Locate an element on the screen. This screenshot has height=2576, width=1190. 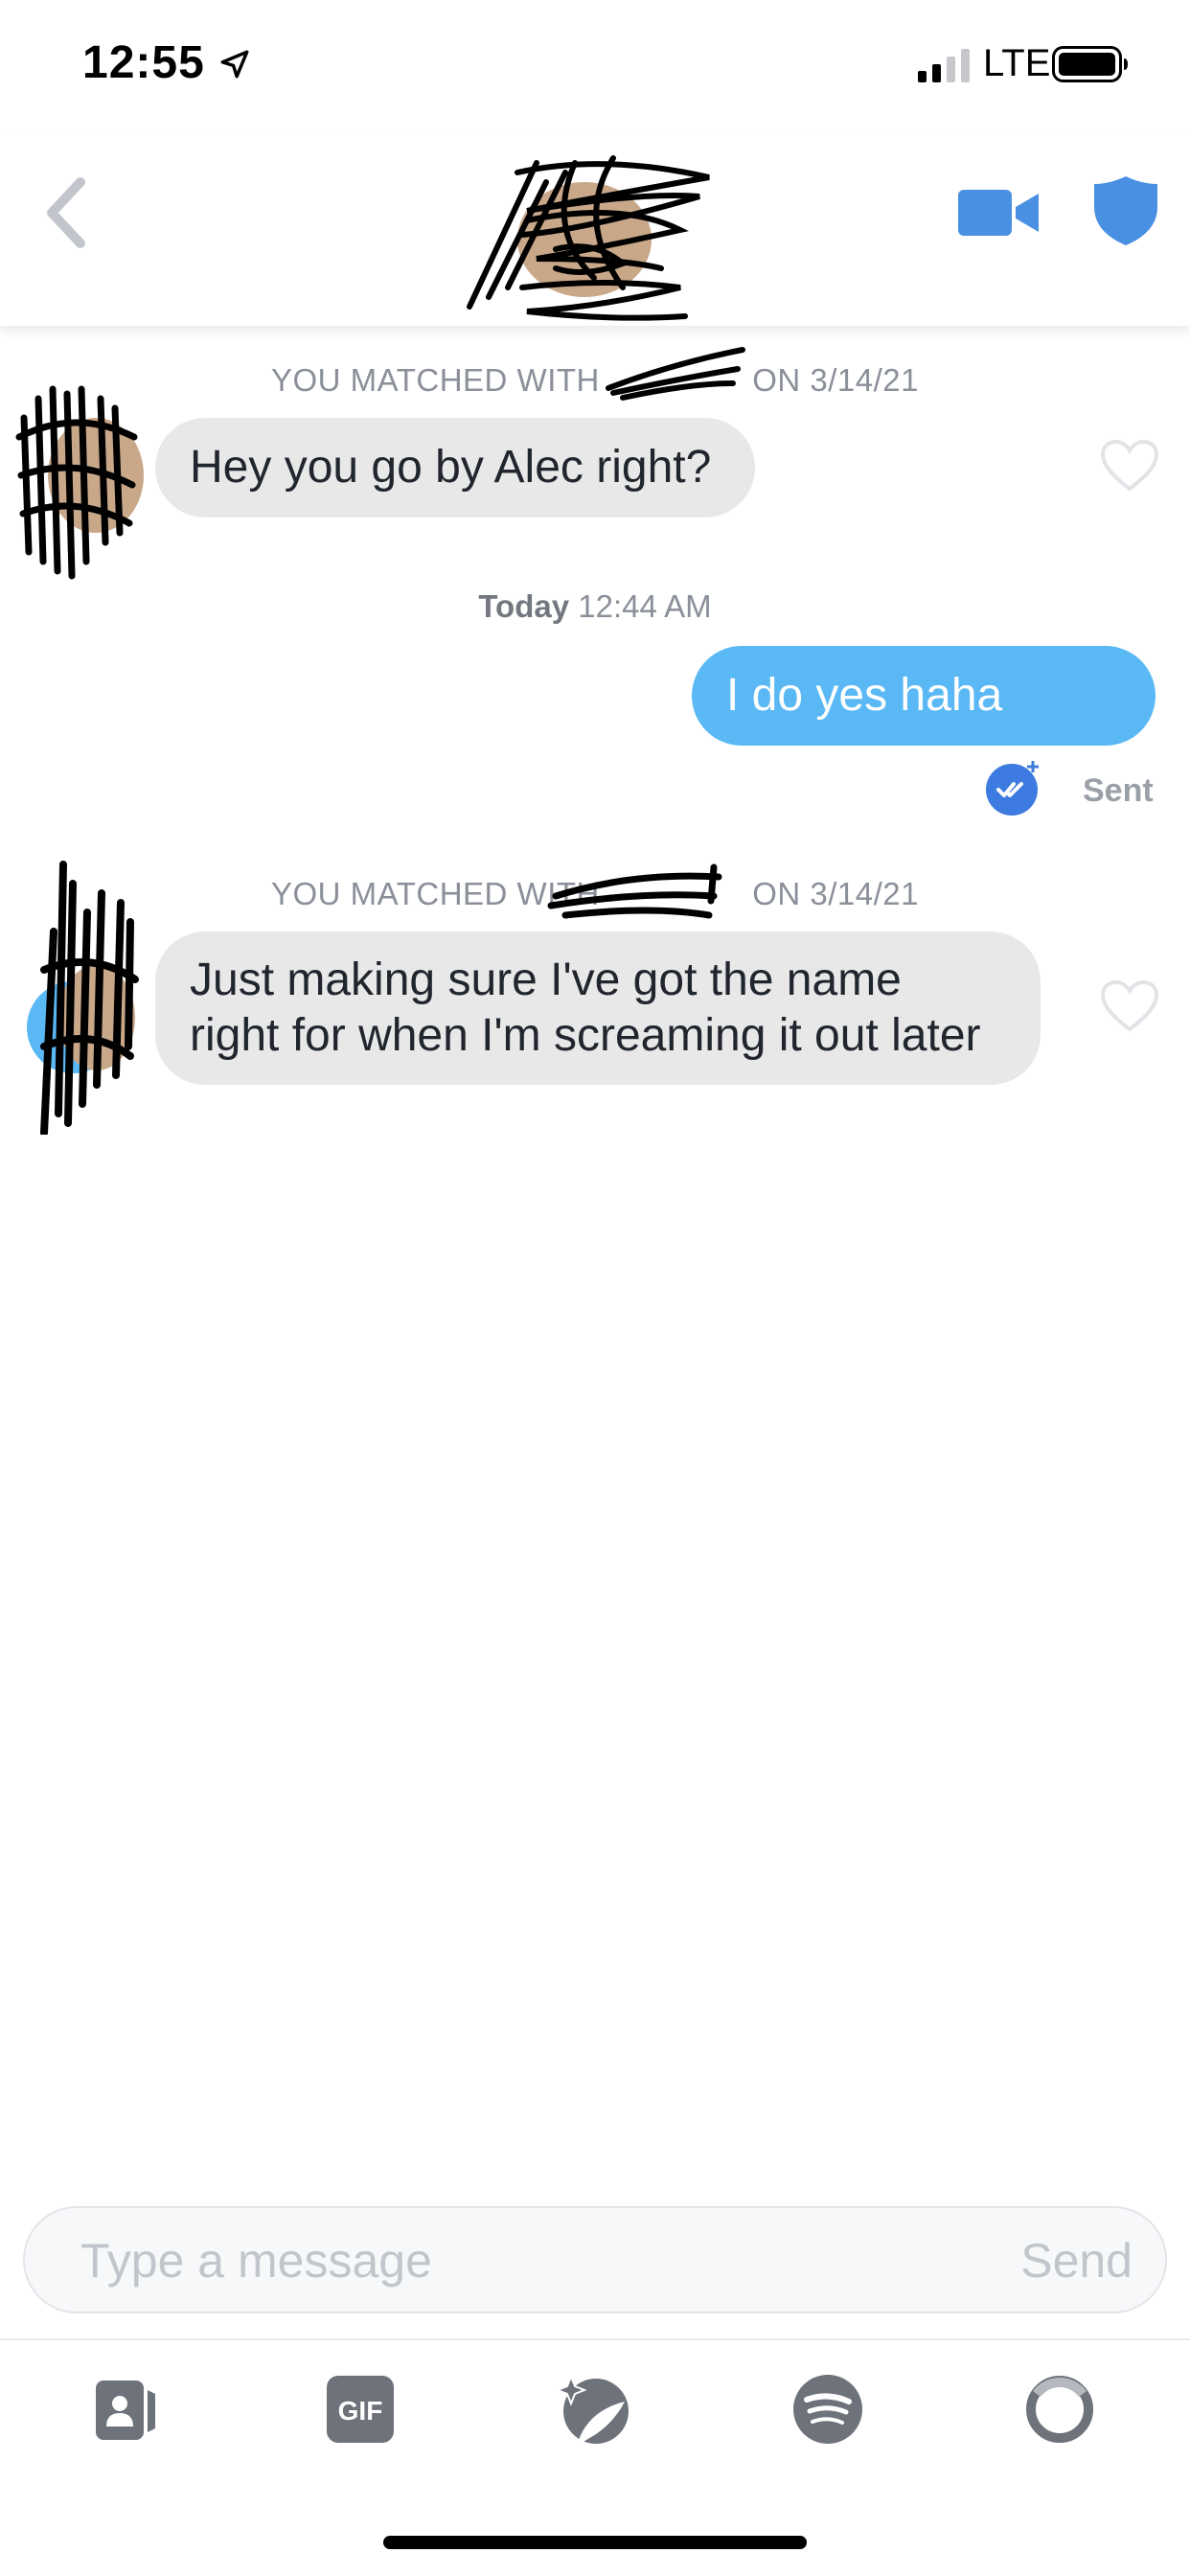
toolbar-divider is located at coordinates (595, 2339).